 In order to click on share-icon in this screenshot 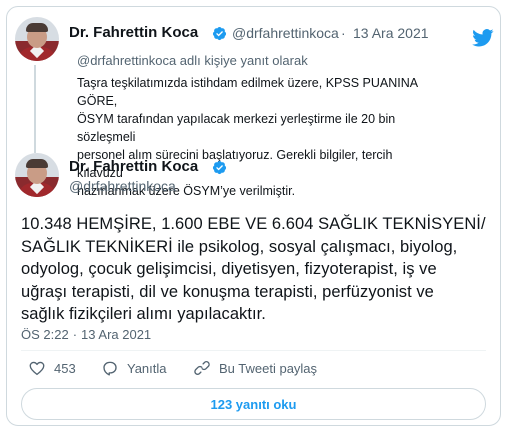, I will do `click(202, 368)`.